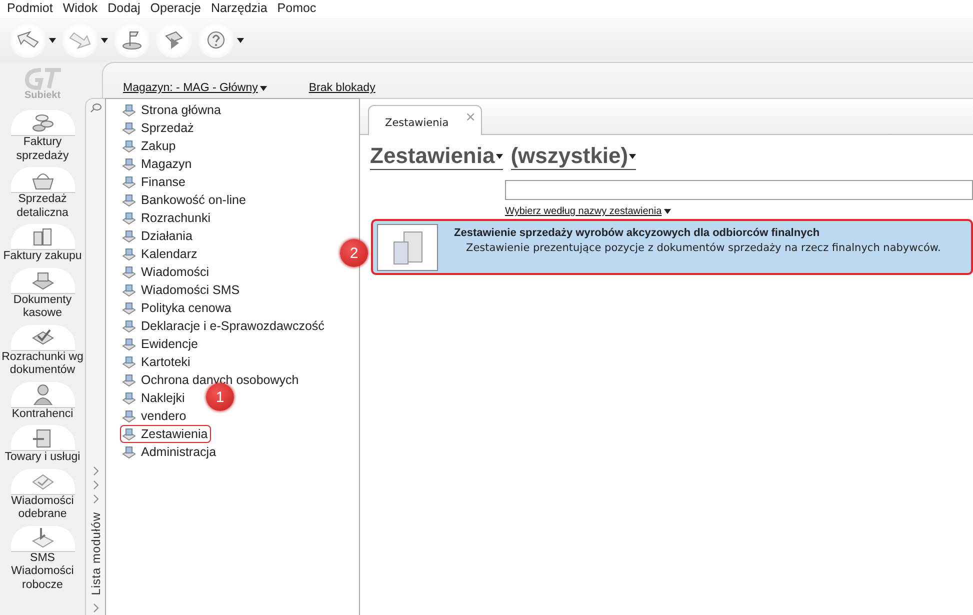 The width and height of the screenshot is (973, 615). I want to click on sidebar-item: Wiadomości odebrane, so click(42, 497).